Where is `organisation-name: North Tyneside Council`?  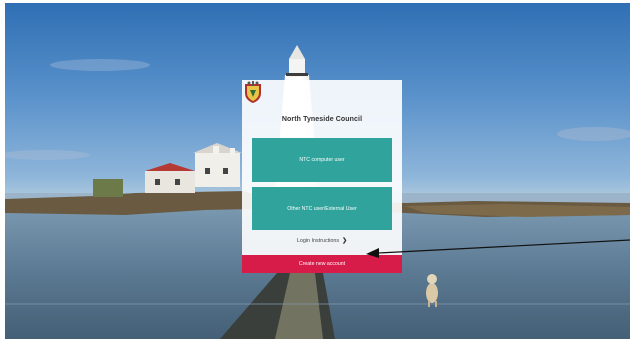 organisation-name: North Tyneside Council is located at coordinates (322, 119).